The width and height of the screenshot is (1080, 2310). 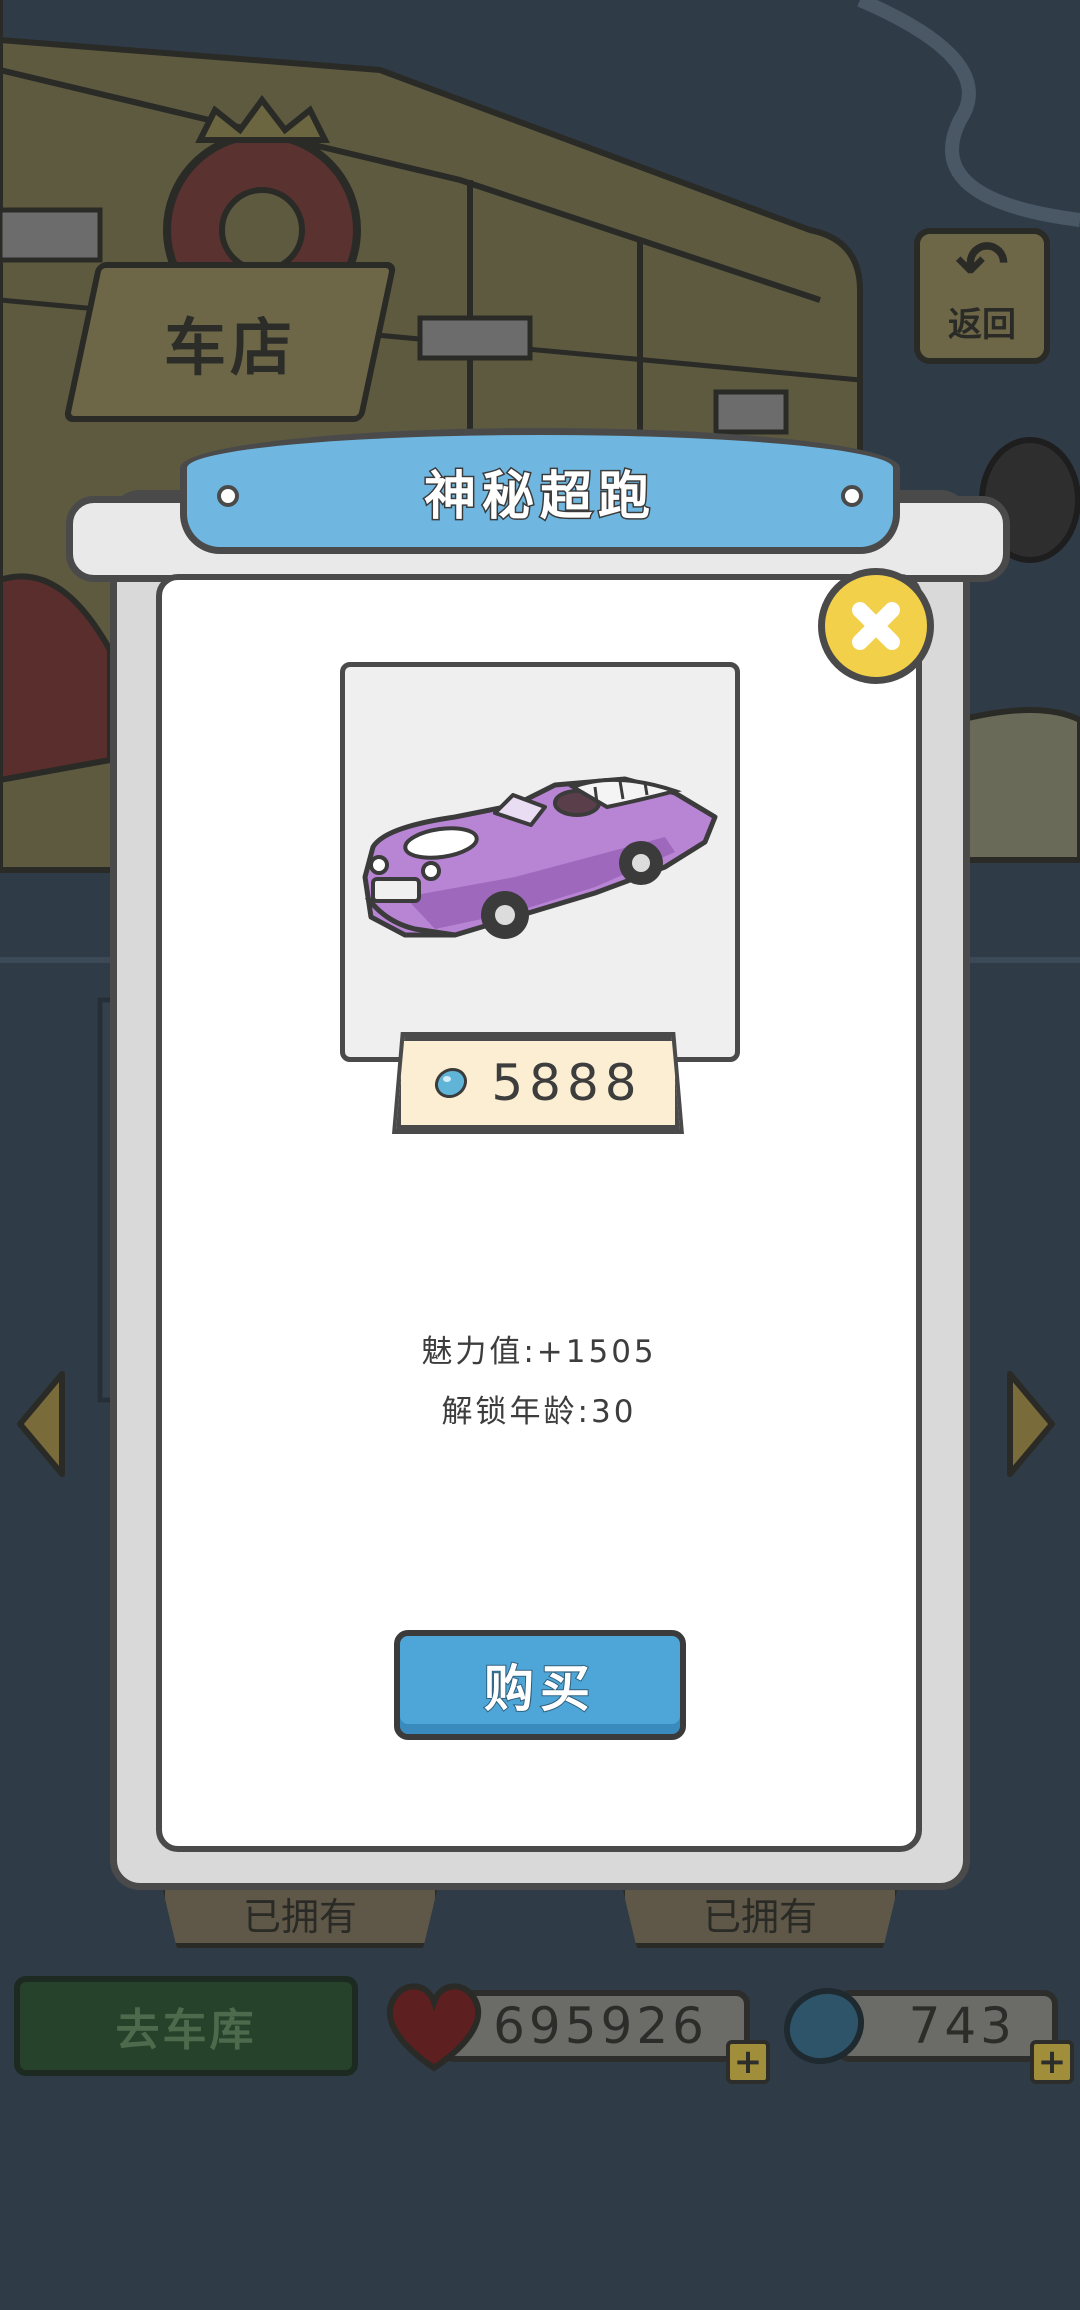 I want to click on dialog-title-banner: 神秘超跑, so click(x=540, y=491).